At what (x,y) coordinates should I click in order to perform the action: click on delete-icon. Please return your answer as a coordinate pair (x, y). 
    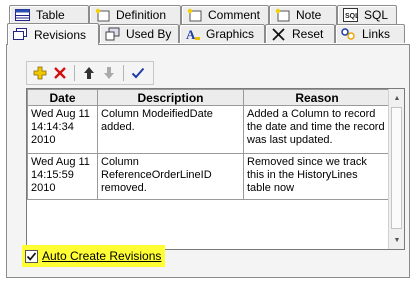
    Looking at the image, I should click on (60, 73).